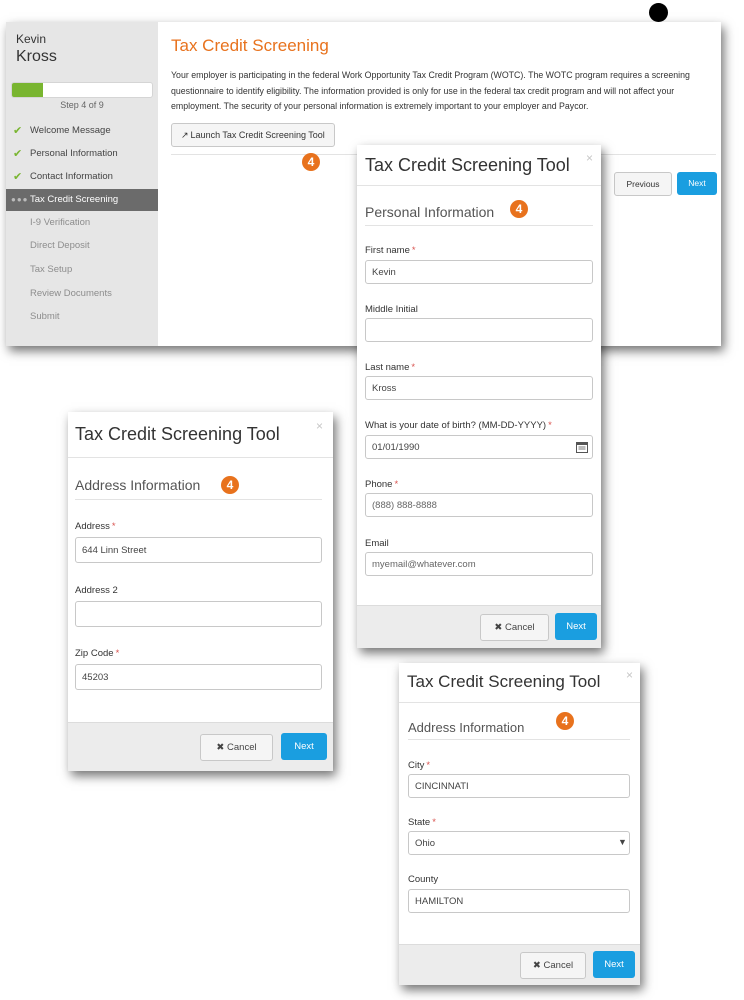 The image size is (744, 1000). What do you see at coordinates (479, 564) in the screenshot?
I see `email-input: myemail@whatever.com` at bounding box center [479, 564].